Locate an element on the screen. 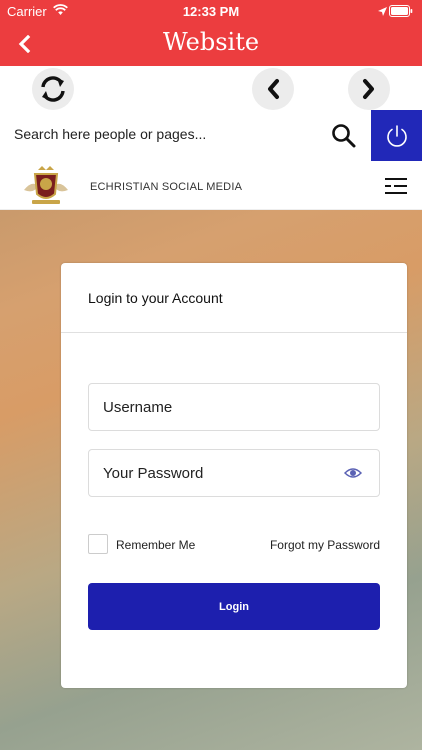  refresh-icon is located at coordinates (53, 89).